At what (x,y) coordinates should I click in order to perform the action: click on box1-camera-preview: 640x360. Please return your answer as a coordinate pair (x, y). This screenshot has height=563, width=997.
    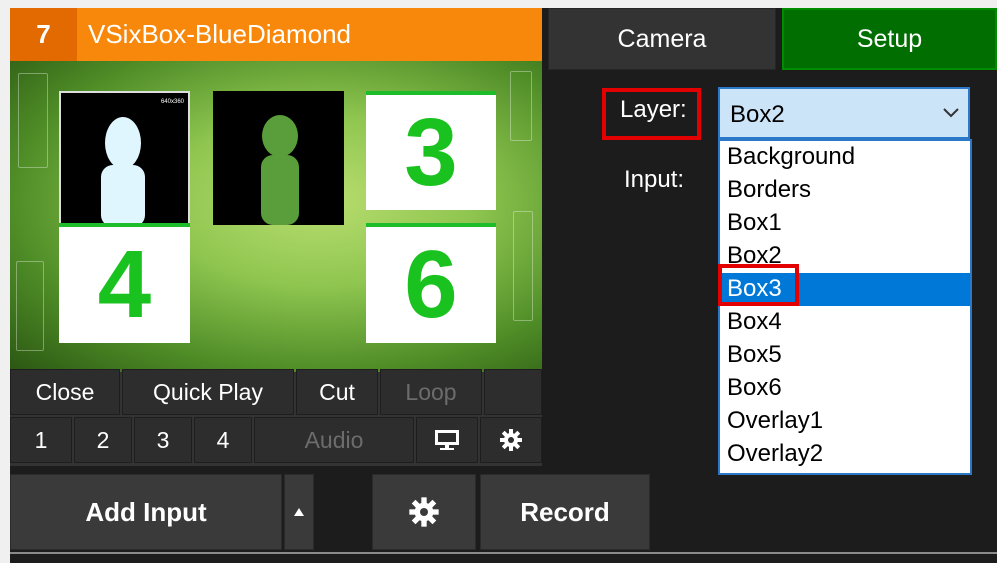
    Looking at the image, I should click on (124, 159).